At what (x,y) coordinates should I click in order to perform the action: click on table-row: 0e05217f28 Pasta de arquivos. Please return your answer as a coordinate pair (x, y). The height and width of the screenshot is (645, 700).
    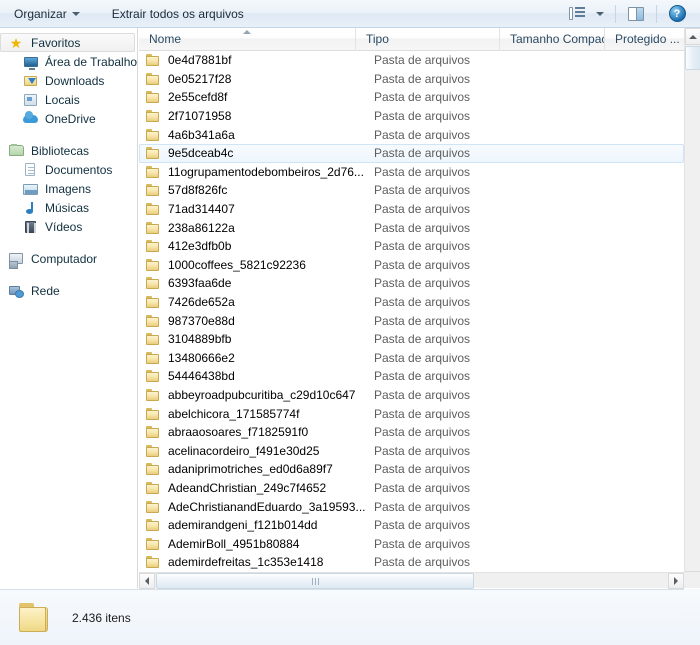
    Looking at the image, I should click on (411, 79).